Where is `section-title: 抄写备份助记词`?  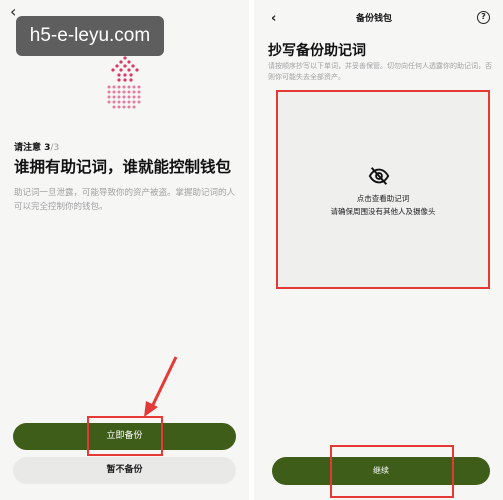 section-title: 抄写备份助记词 is located at coordinates (317, 51).